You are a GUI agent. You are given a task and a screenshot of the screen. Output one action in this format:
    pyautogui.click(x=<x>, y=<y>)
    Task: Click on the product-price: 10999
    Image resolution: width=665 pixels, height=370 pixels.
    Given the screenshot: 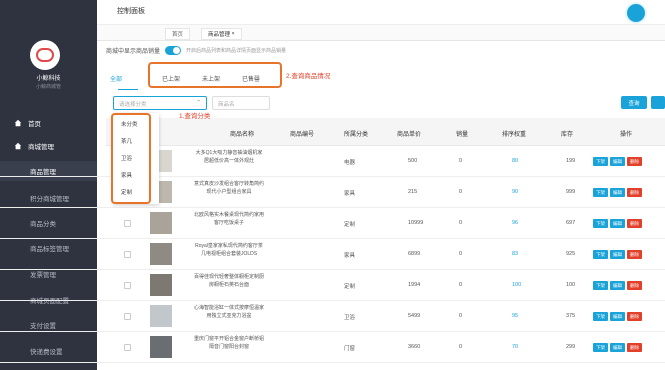 What is the action you would take?
    pyautogui.click(x=416, y=223)
    